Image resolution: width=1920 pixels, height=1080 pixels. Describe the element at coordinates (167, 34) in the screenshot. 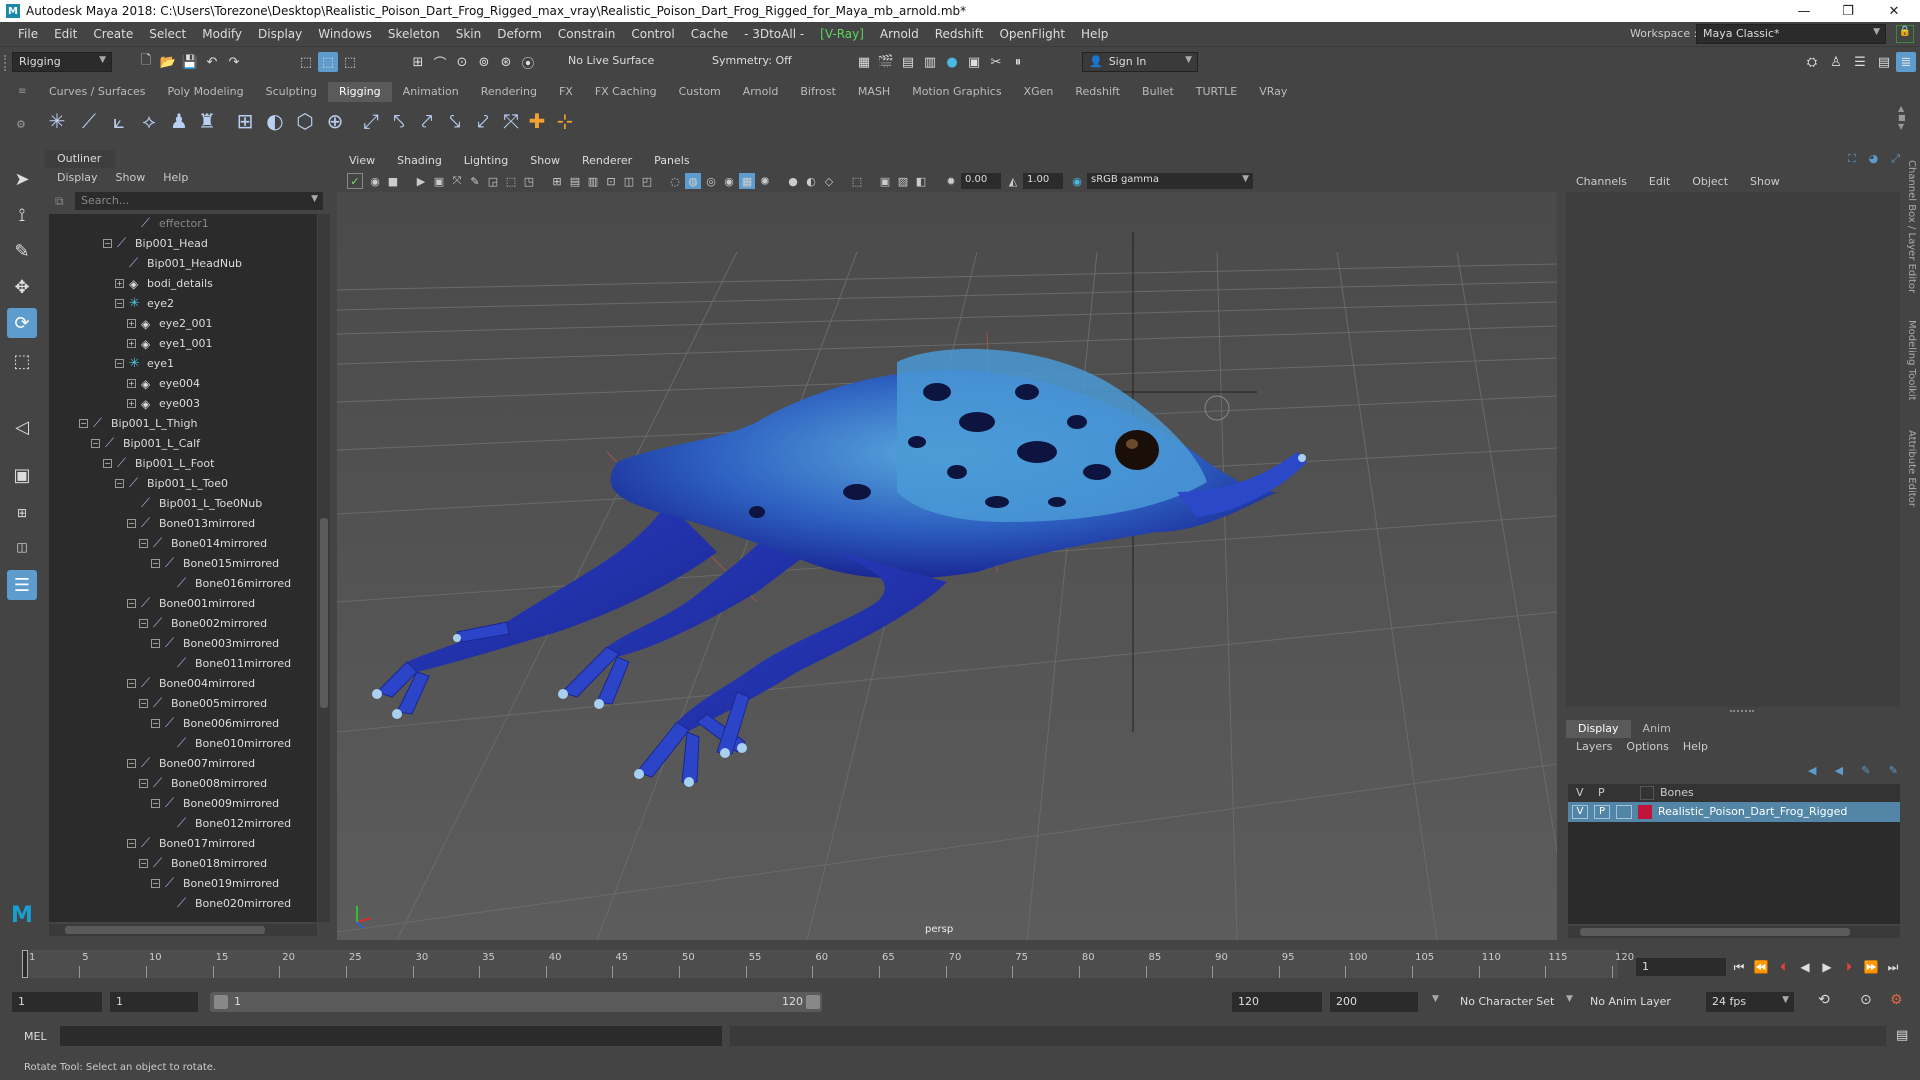

I see `menu-select: Select` at that location.